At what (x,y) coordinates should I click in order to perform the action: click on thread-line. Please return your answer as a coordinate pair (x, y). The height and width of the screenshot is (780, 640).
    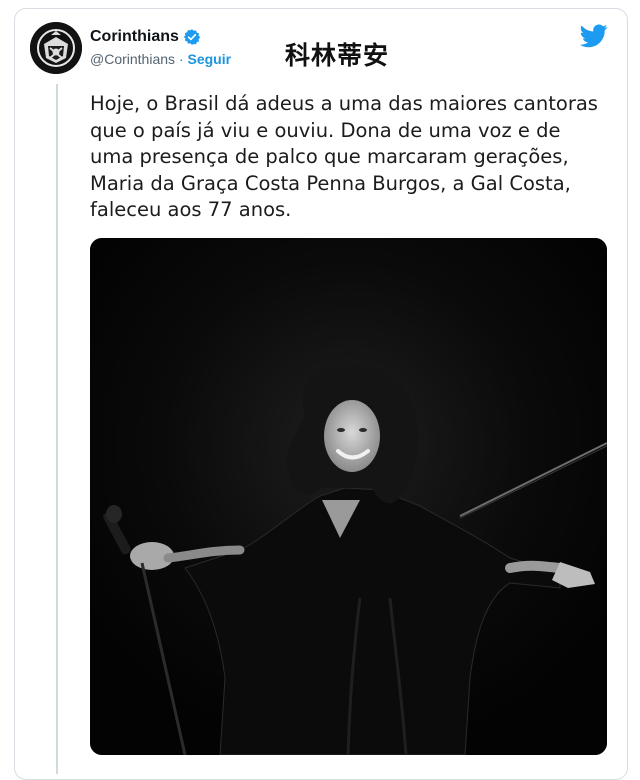
    Looking at the image, I should click on (57, 429).